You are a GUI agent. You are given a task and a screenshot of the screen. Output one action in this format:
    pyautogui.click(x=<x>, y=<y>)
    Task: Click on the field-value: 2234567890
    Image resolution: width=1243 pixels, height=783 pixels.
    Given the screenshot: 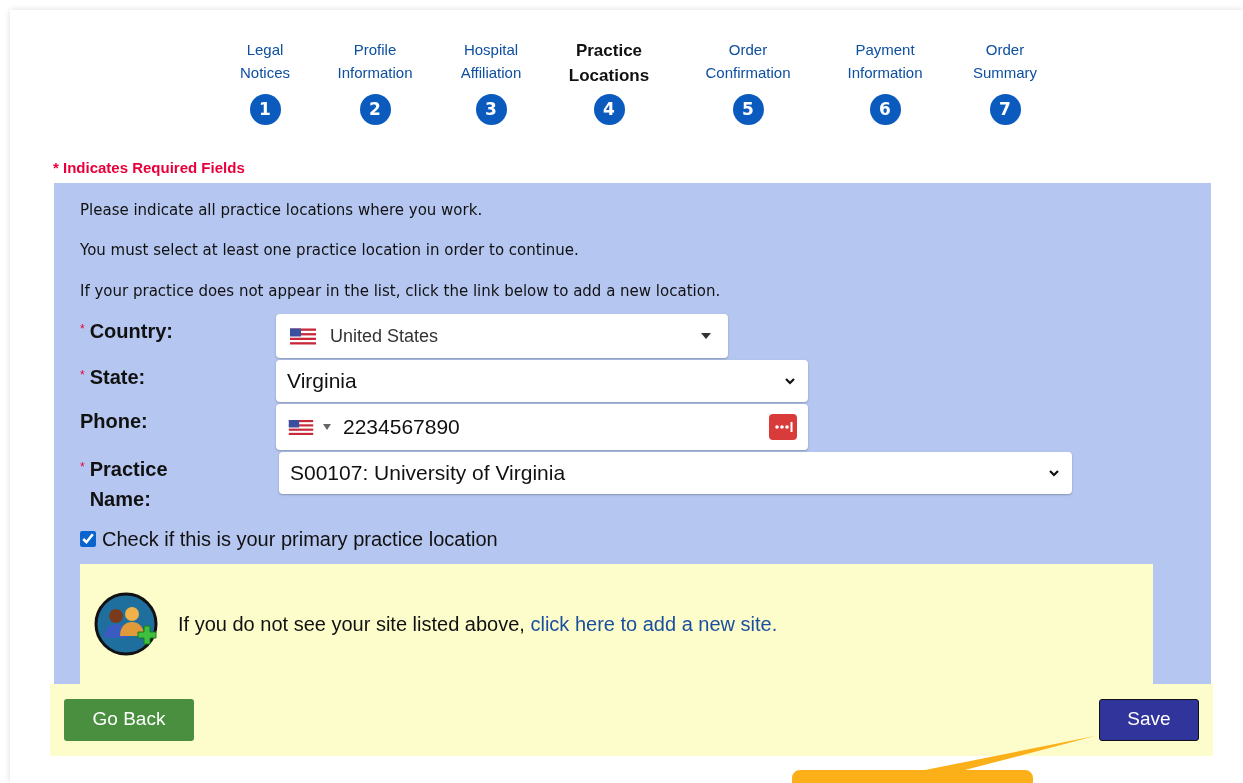 What is the action you would take?
    pyautogui.click(x=401, y=427)
    